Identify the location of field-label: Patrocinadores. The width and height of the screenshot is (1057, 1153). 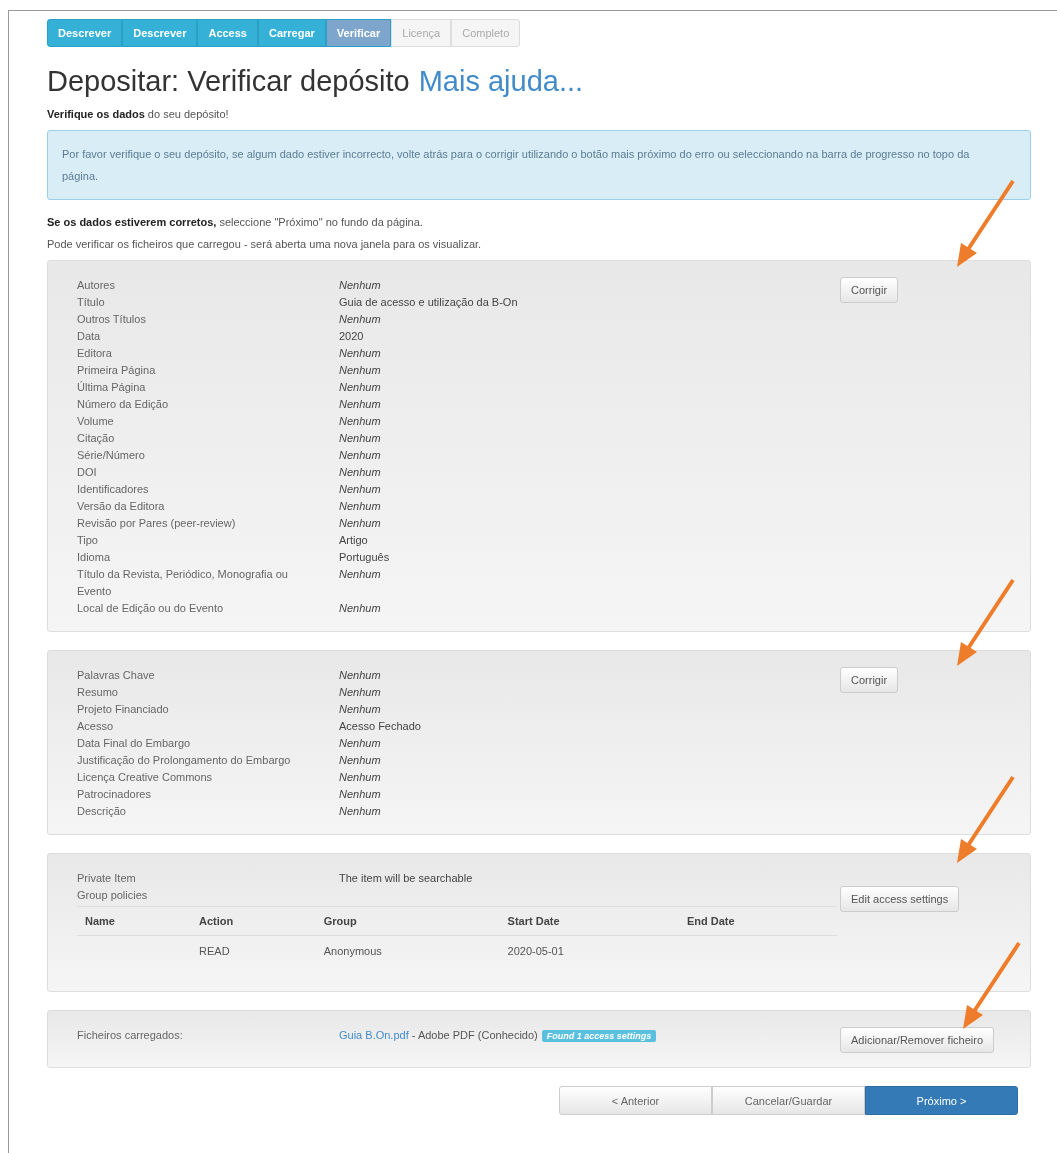
(114, 794).